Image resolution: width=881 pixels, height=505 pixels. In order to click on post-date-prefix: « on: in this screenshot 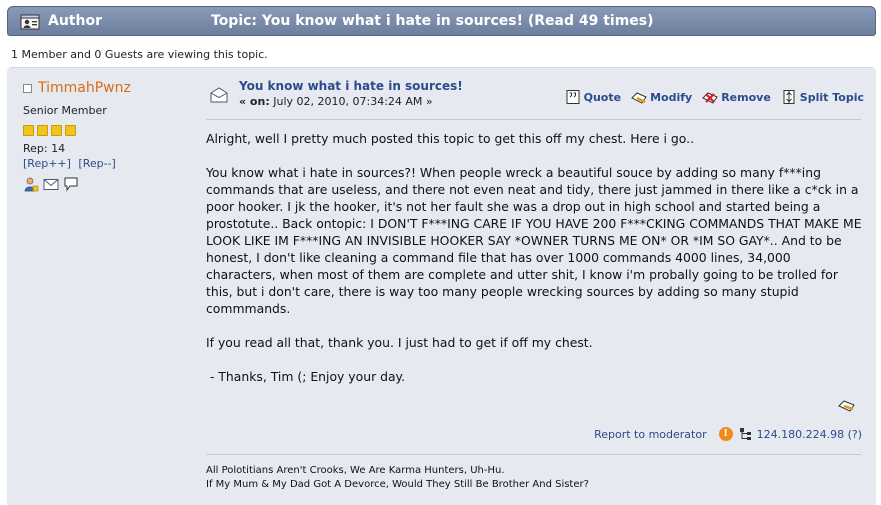, I will do `click(254, 101)`.